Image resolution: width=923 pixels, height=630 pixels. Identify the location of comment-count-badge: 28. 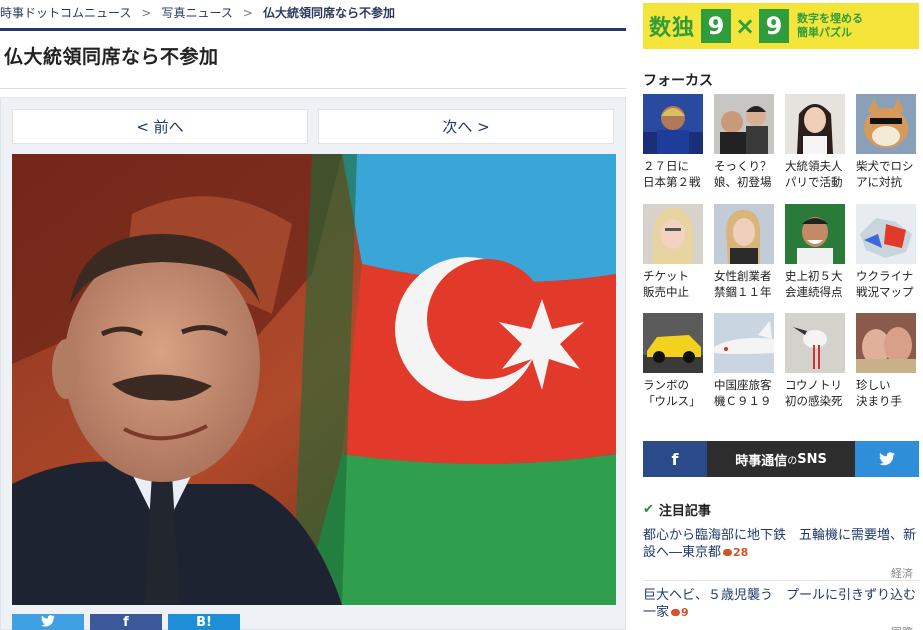
(735, 552).